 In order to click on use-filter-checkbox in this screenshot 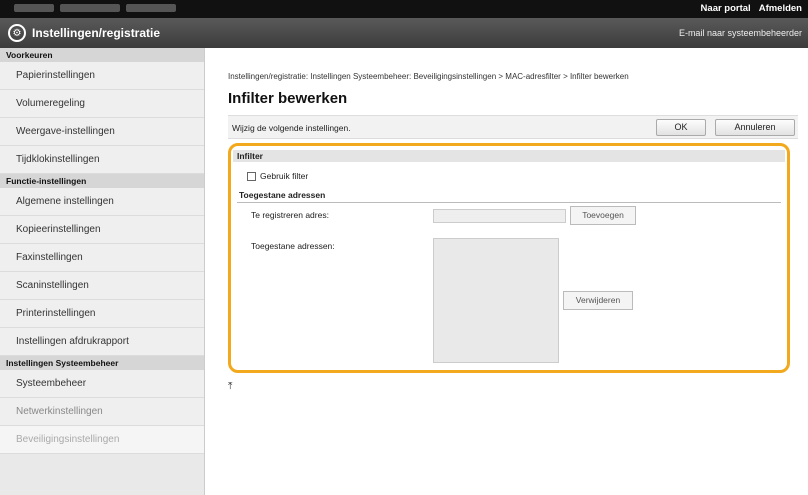, I will do `click(251, 176)`.